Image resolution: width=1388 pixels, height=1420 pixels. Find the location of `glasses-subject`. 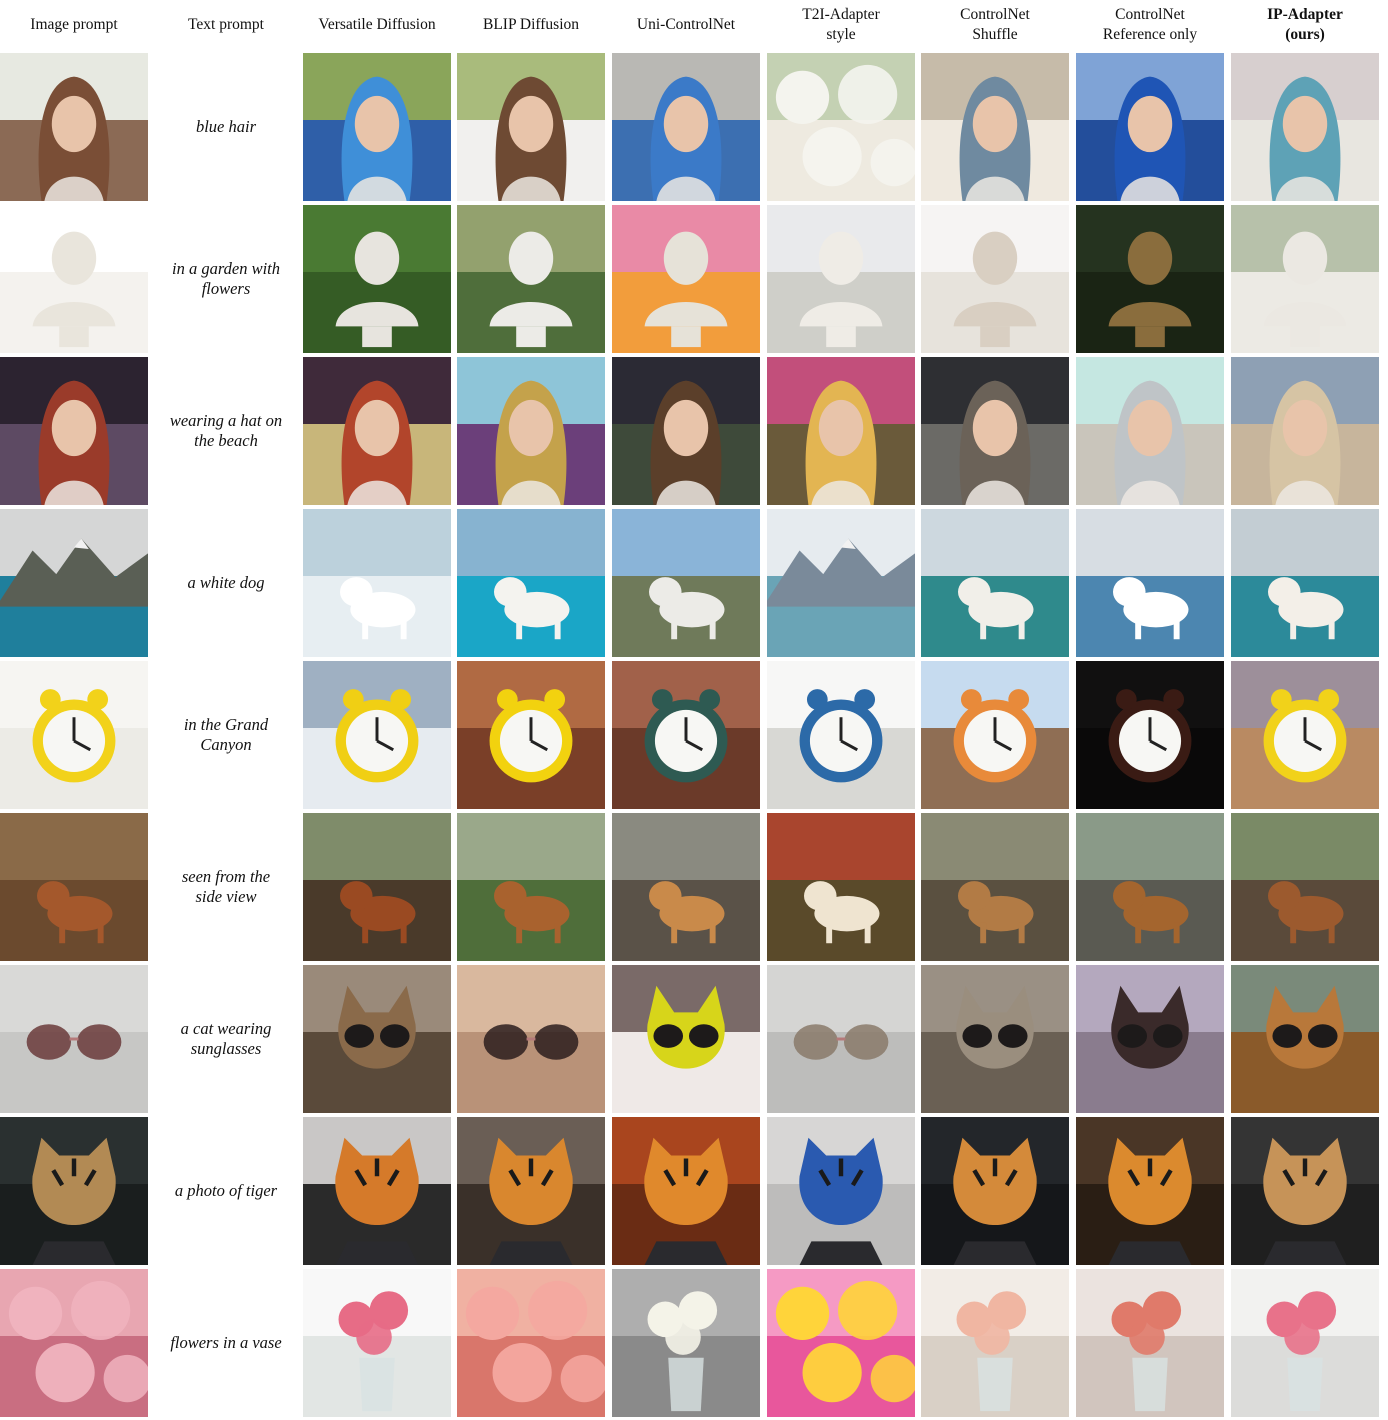

glasses-subject is located at coordinates (74, 1042).